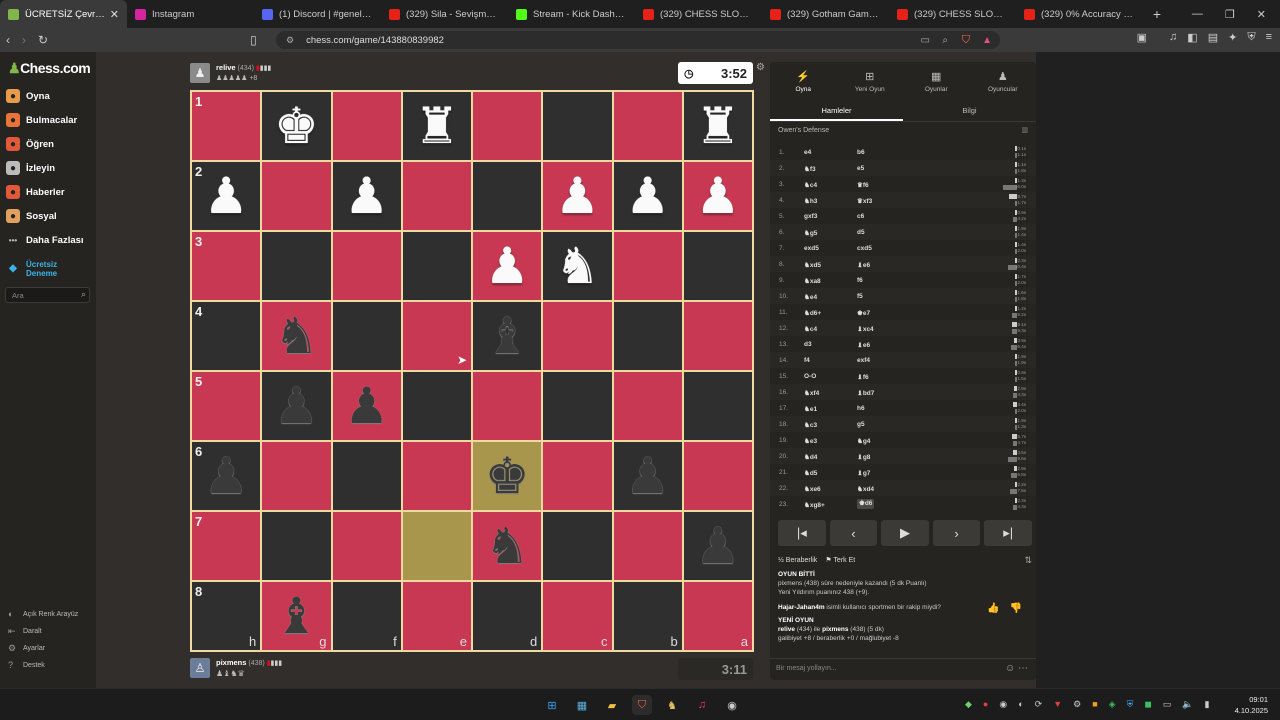 Image resolution: width=1280 pixels, height=720 pixels. What do you see at coordinates (1112, 704) in the screenshot?
I see `tray-nvidia-icon: ◈` at bounding box center [1112, 704].